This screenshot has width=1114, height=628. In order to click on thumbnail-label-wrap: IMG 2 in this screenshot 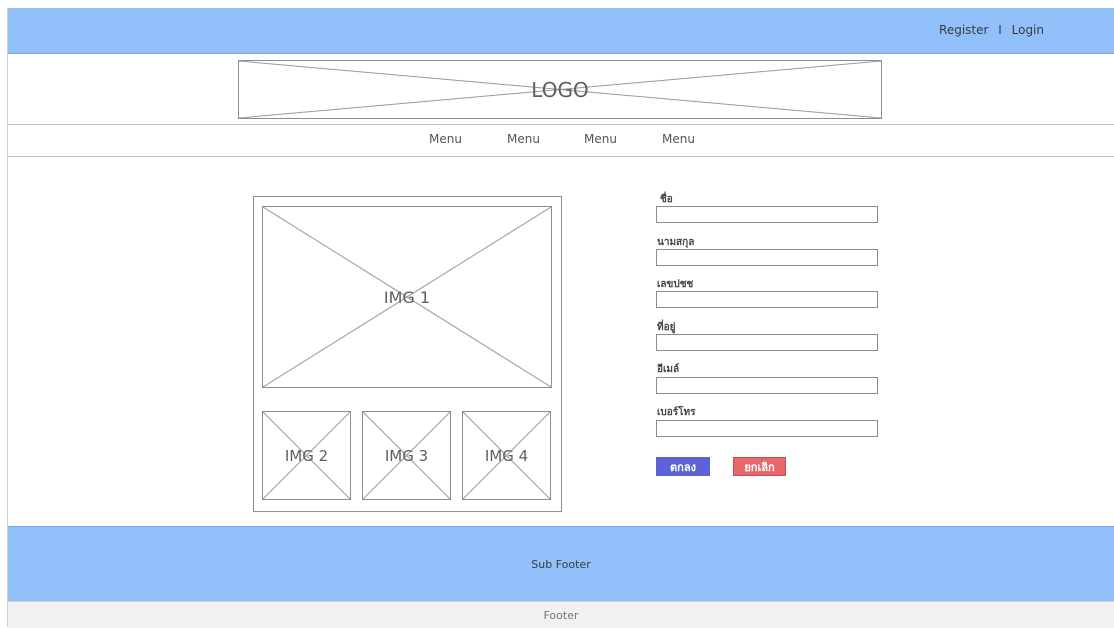, I will do `click(306, 455)`.